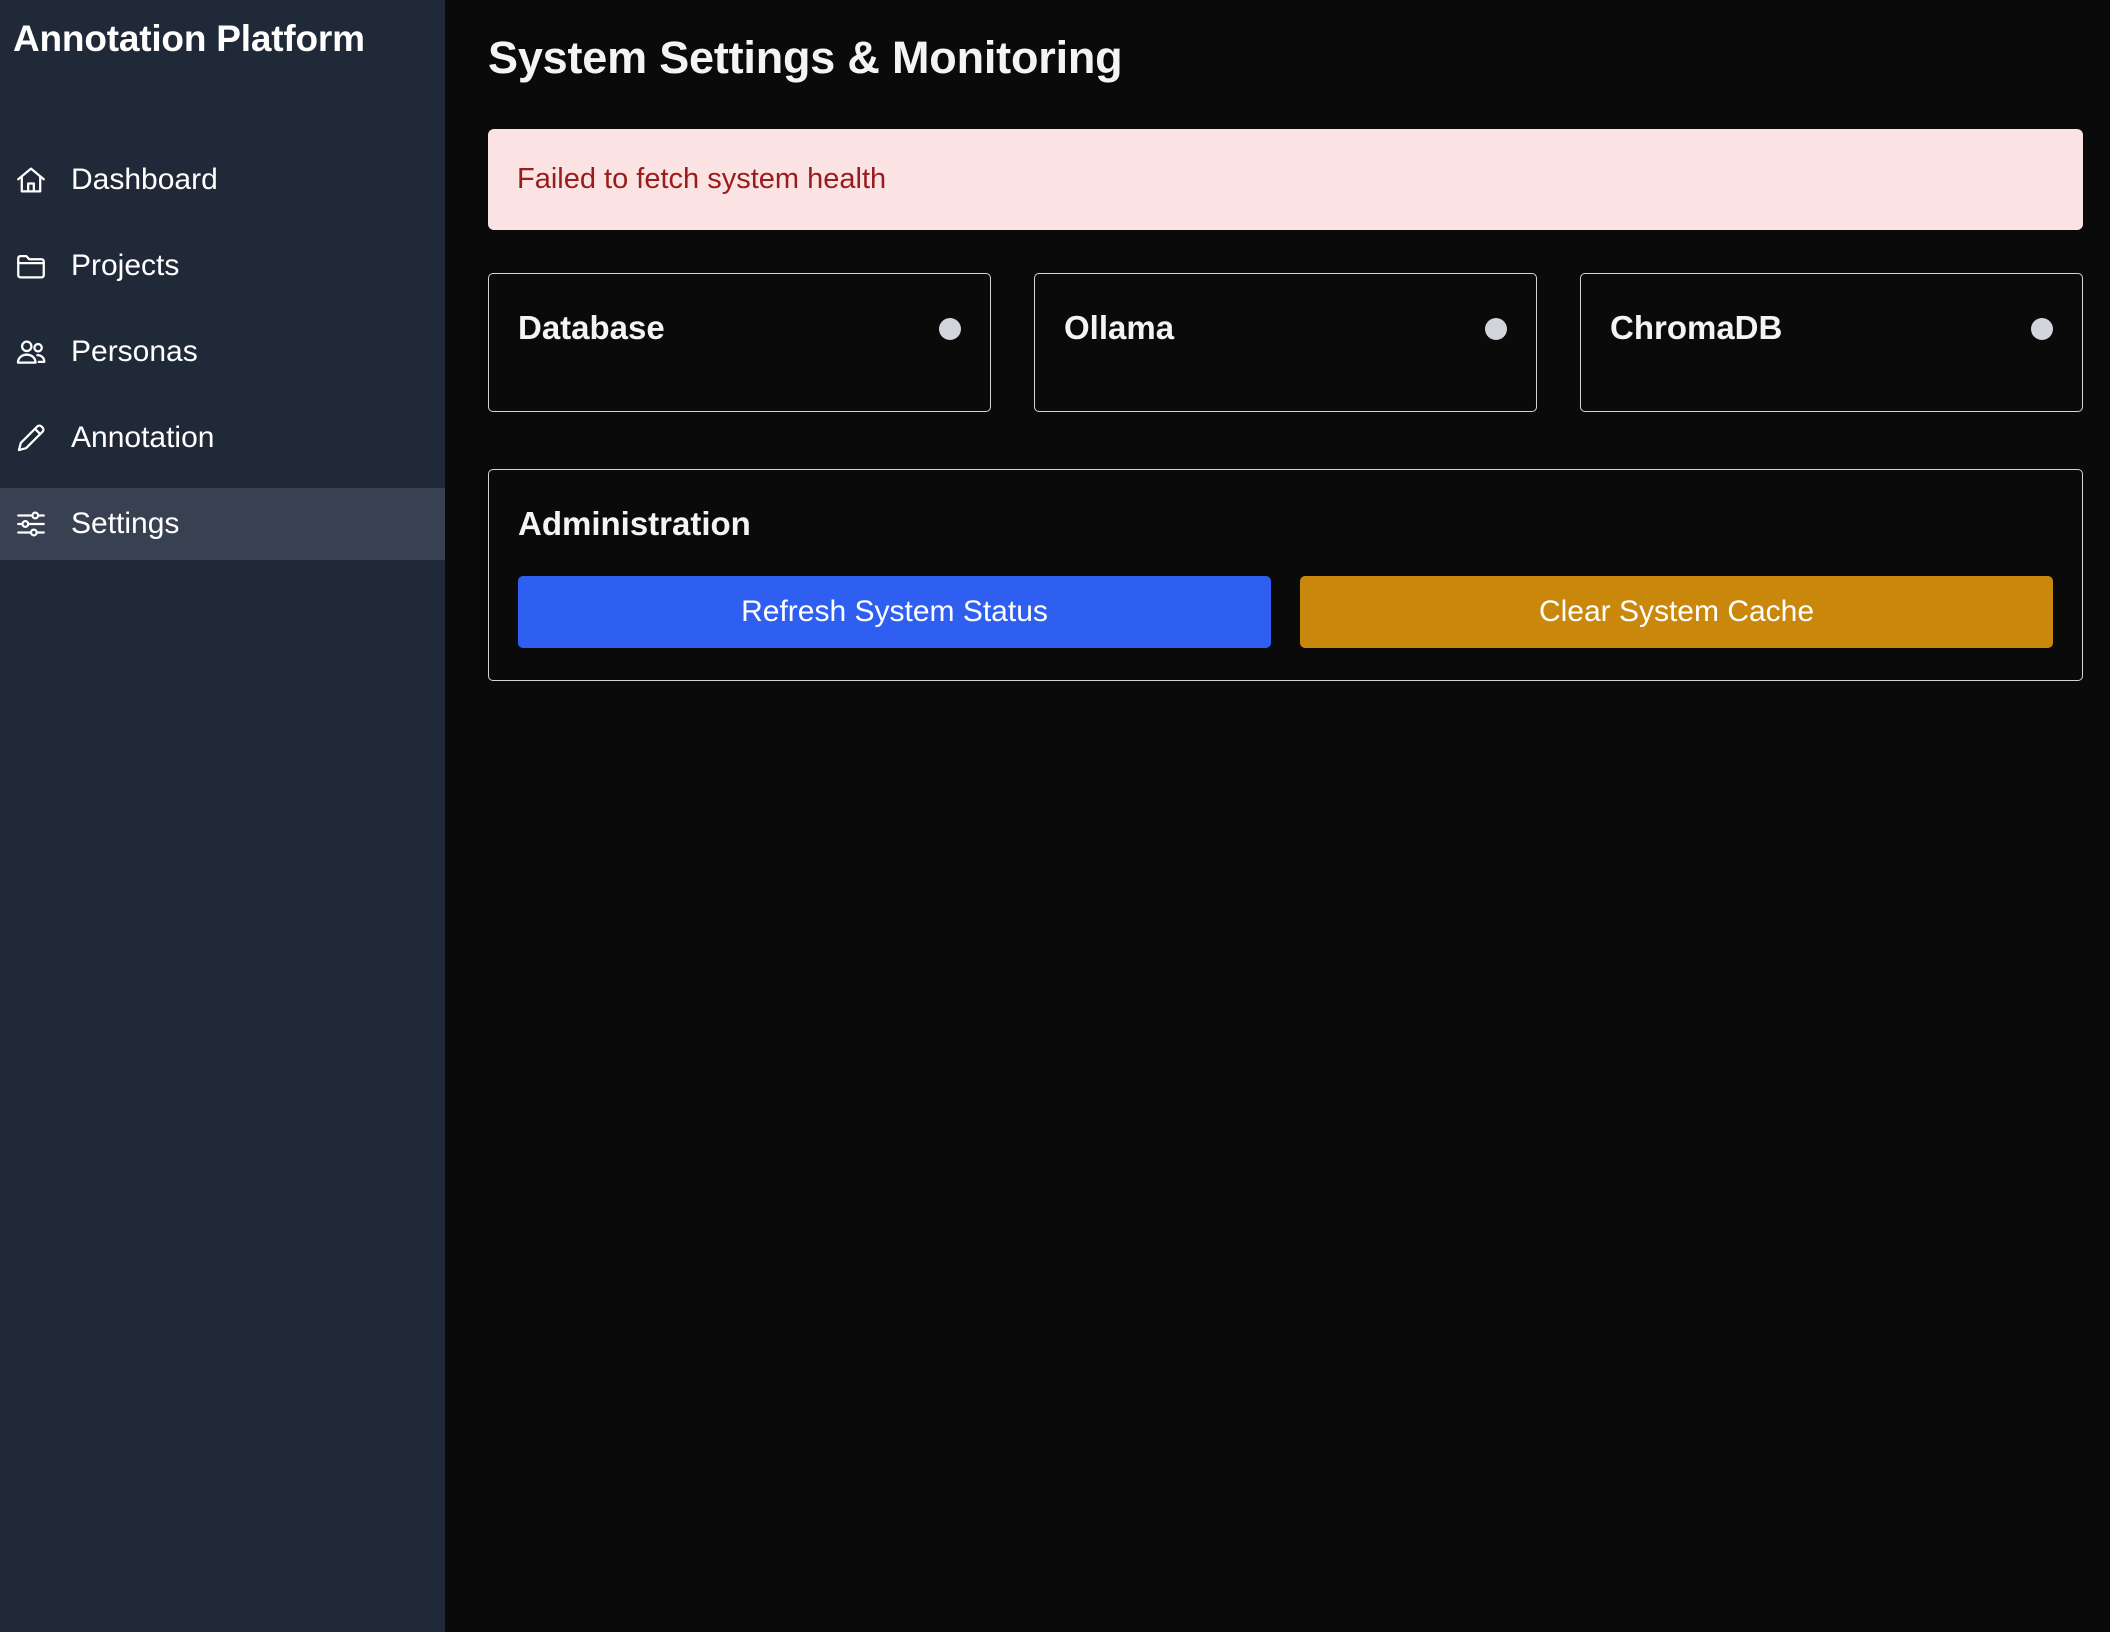  I want to click on health-status-row: Database Ollama ChromaDB, so click(1285, 342).